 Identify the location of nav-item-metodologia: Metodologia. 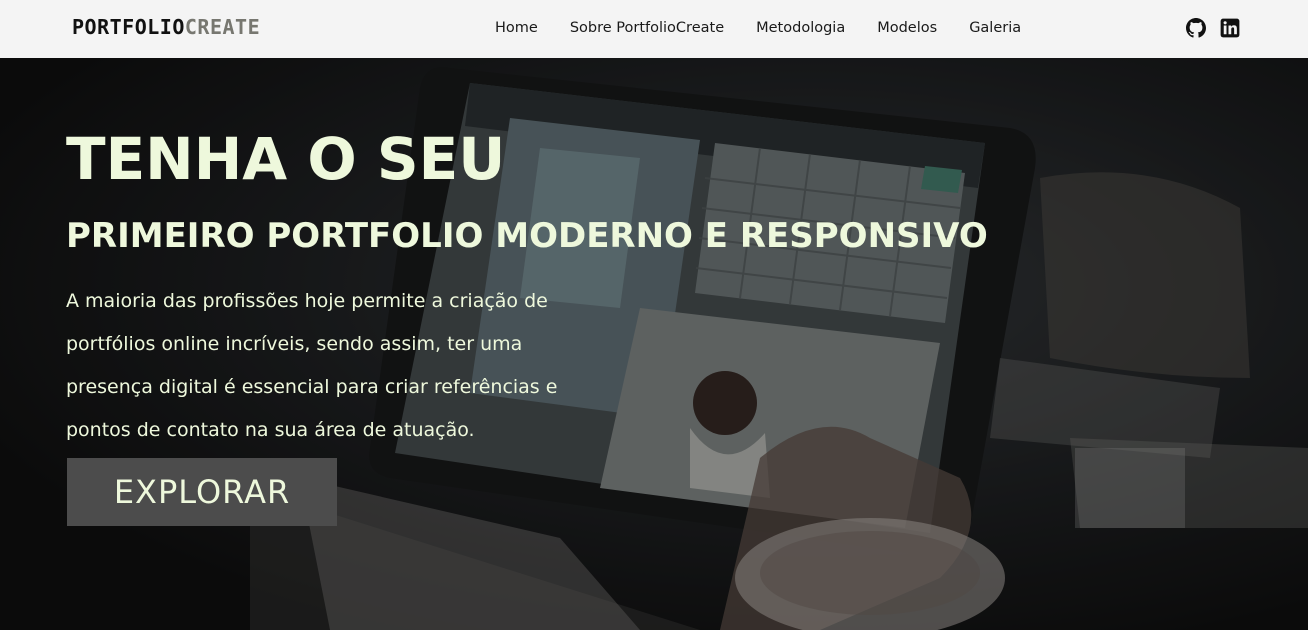
(800, 28).